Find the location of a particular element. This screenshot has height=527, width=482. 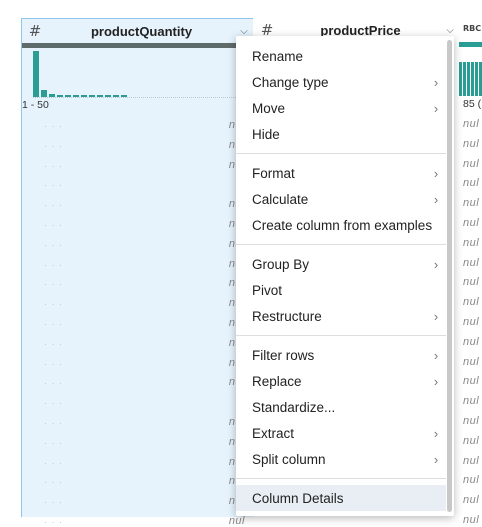

menu-item-label: Group By is located at coordinates (281, 264).